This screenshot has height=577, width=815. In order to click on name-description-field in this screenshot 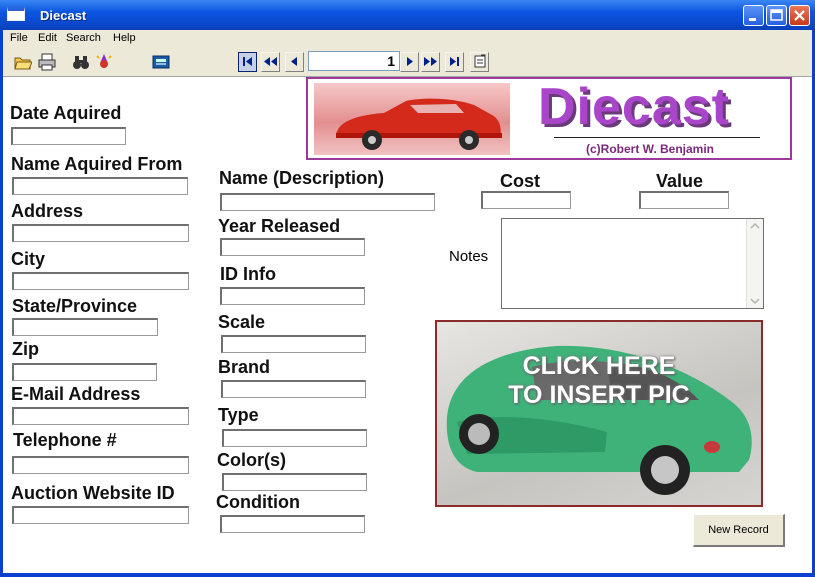, I will do `click(327, 202)`.